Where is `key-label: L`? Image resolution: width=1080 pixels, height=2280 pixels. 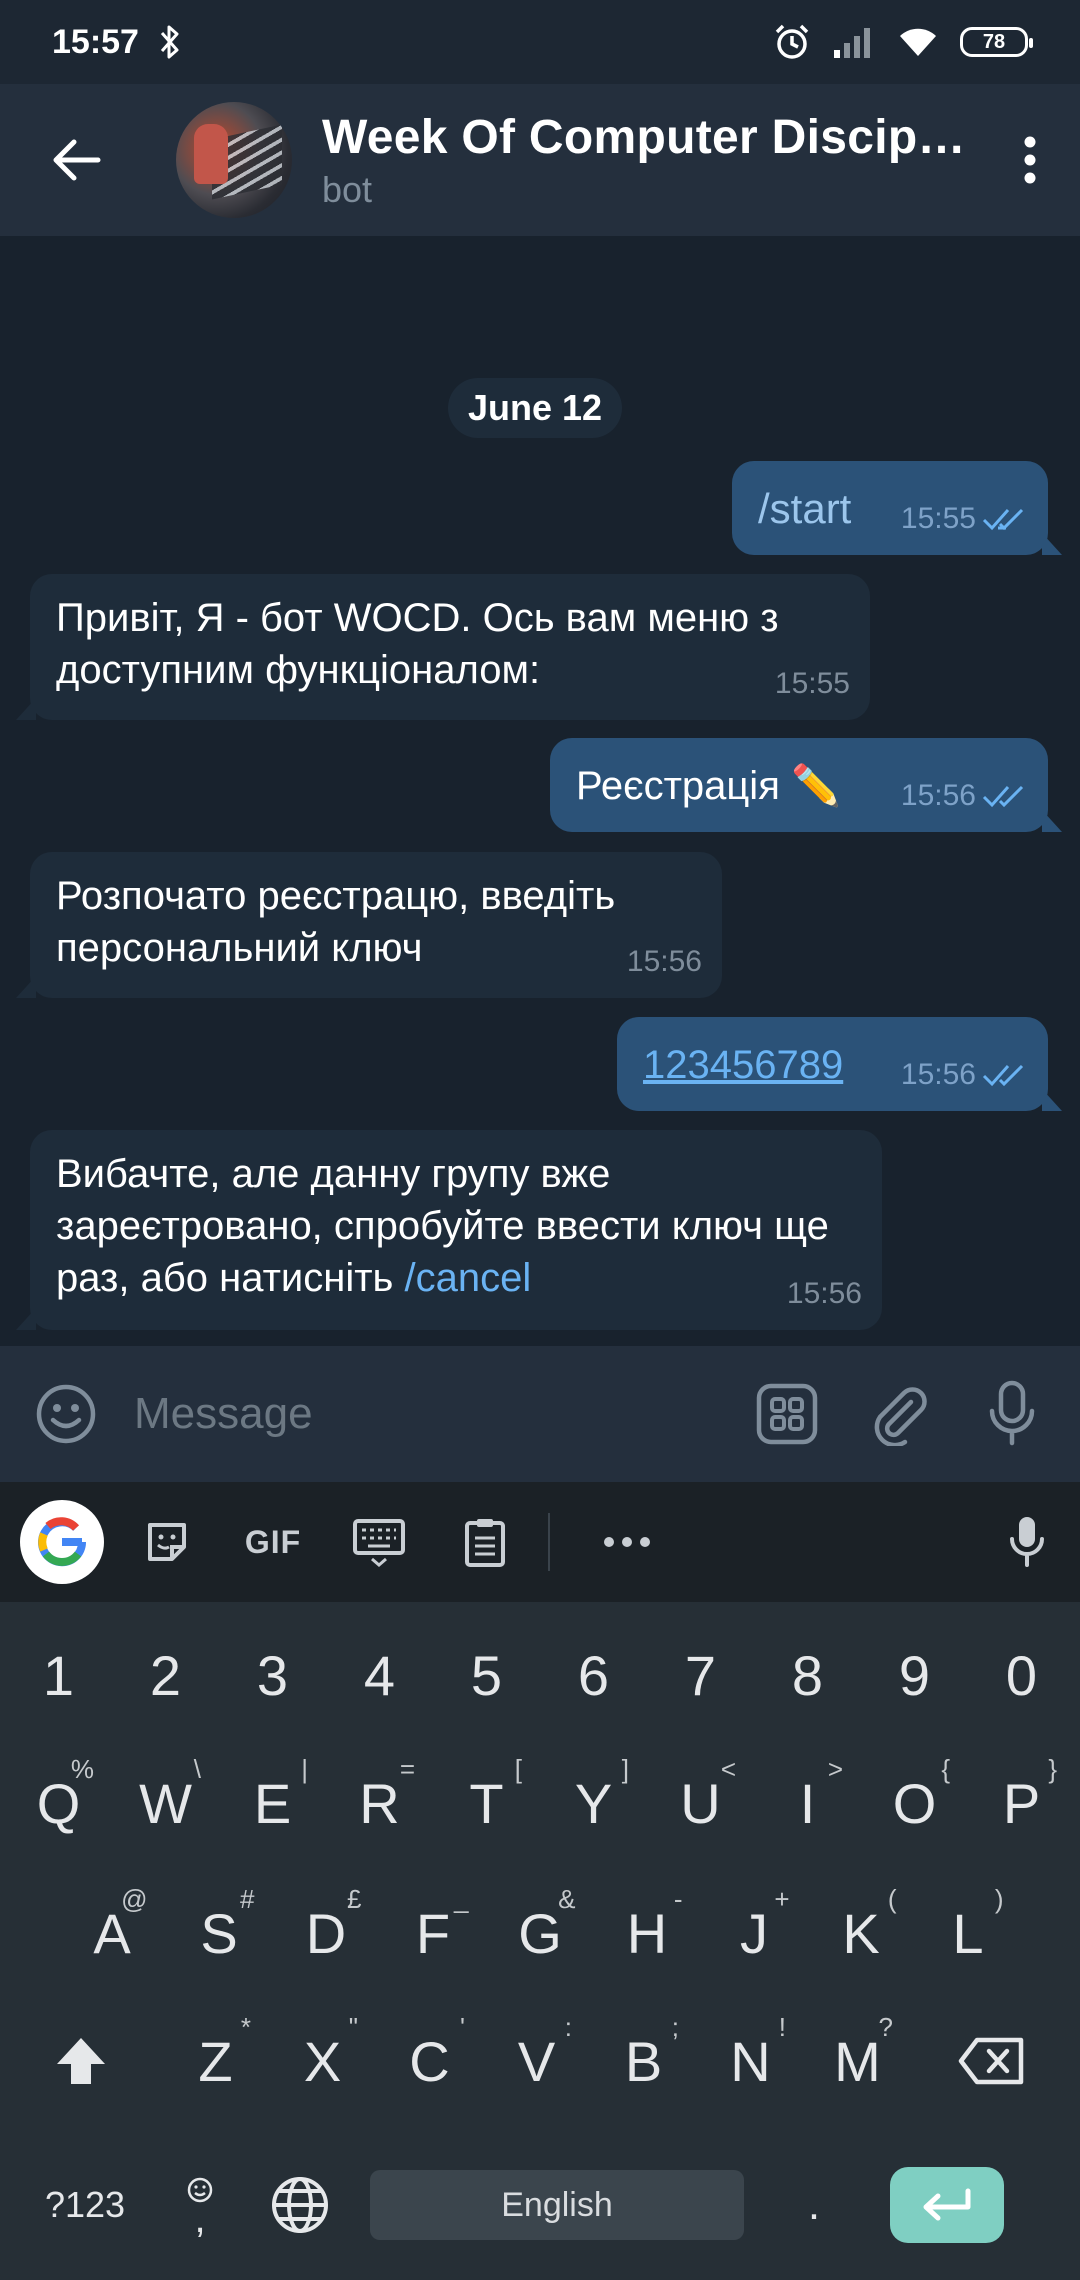
key-label: L is located at coordinates (968, 1933).